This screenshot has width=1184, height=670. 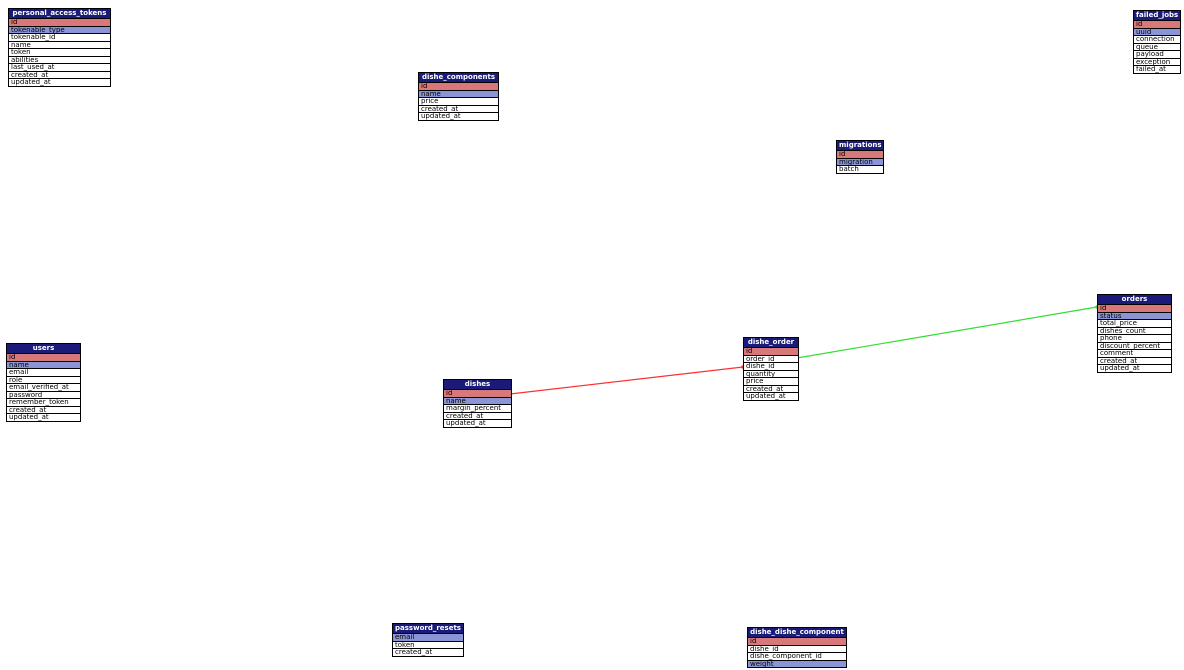 What do you see at coordinates (43, 394) in the screenshot?
I see `table-field: password` at bounding box center [43, 394].